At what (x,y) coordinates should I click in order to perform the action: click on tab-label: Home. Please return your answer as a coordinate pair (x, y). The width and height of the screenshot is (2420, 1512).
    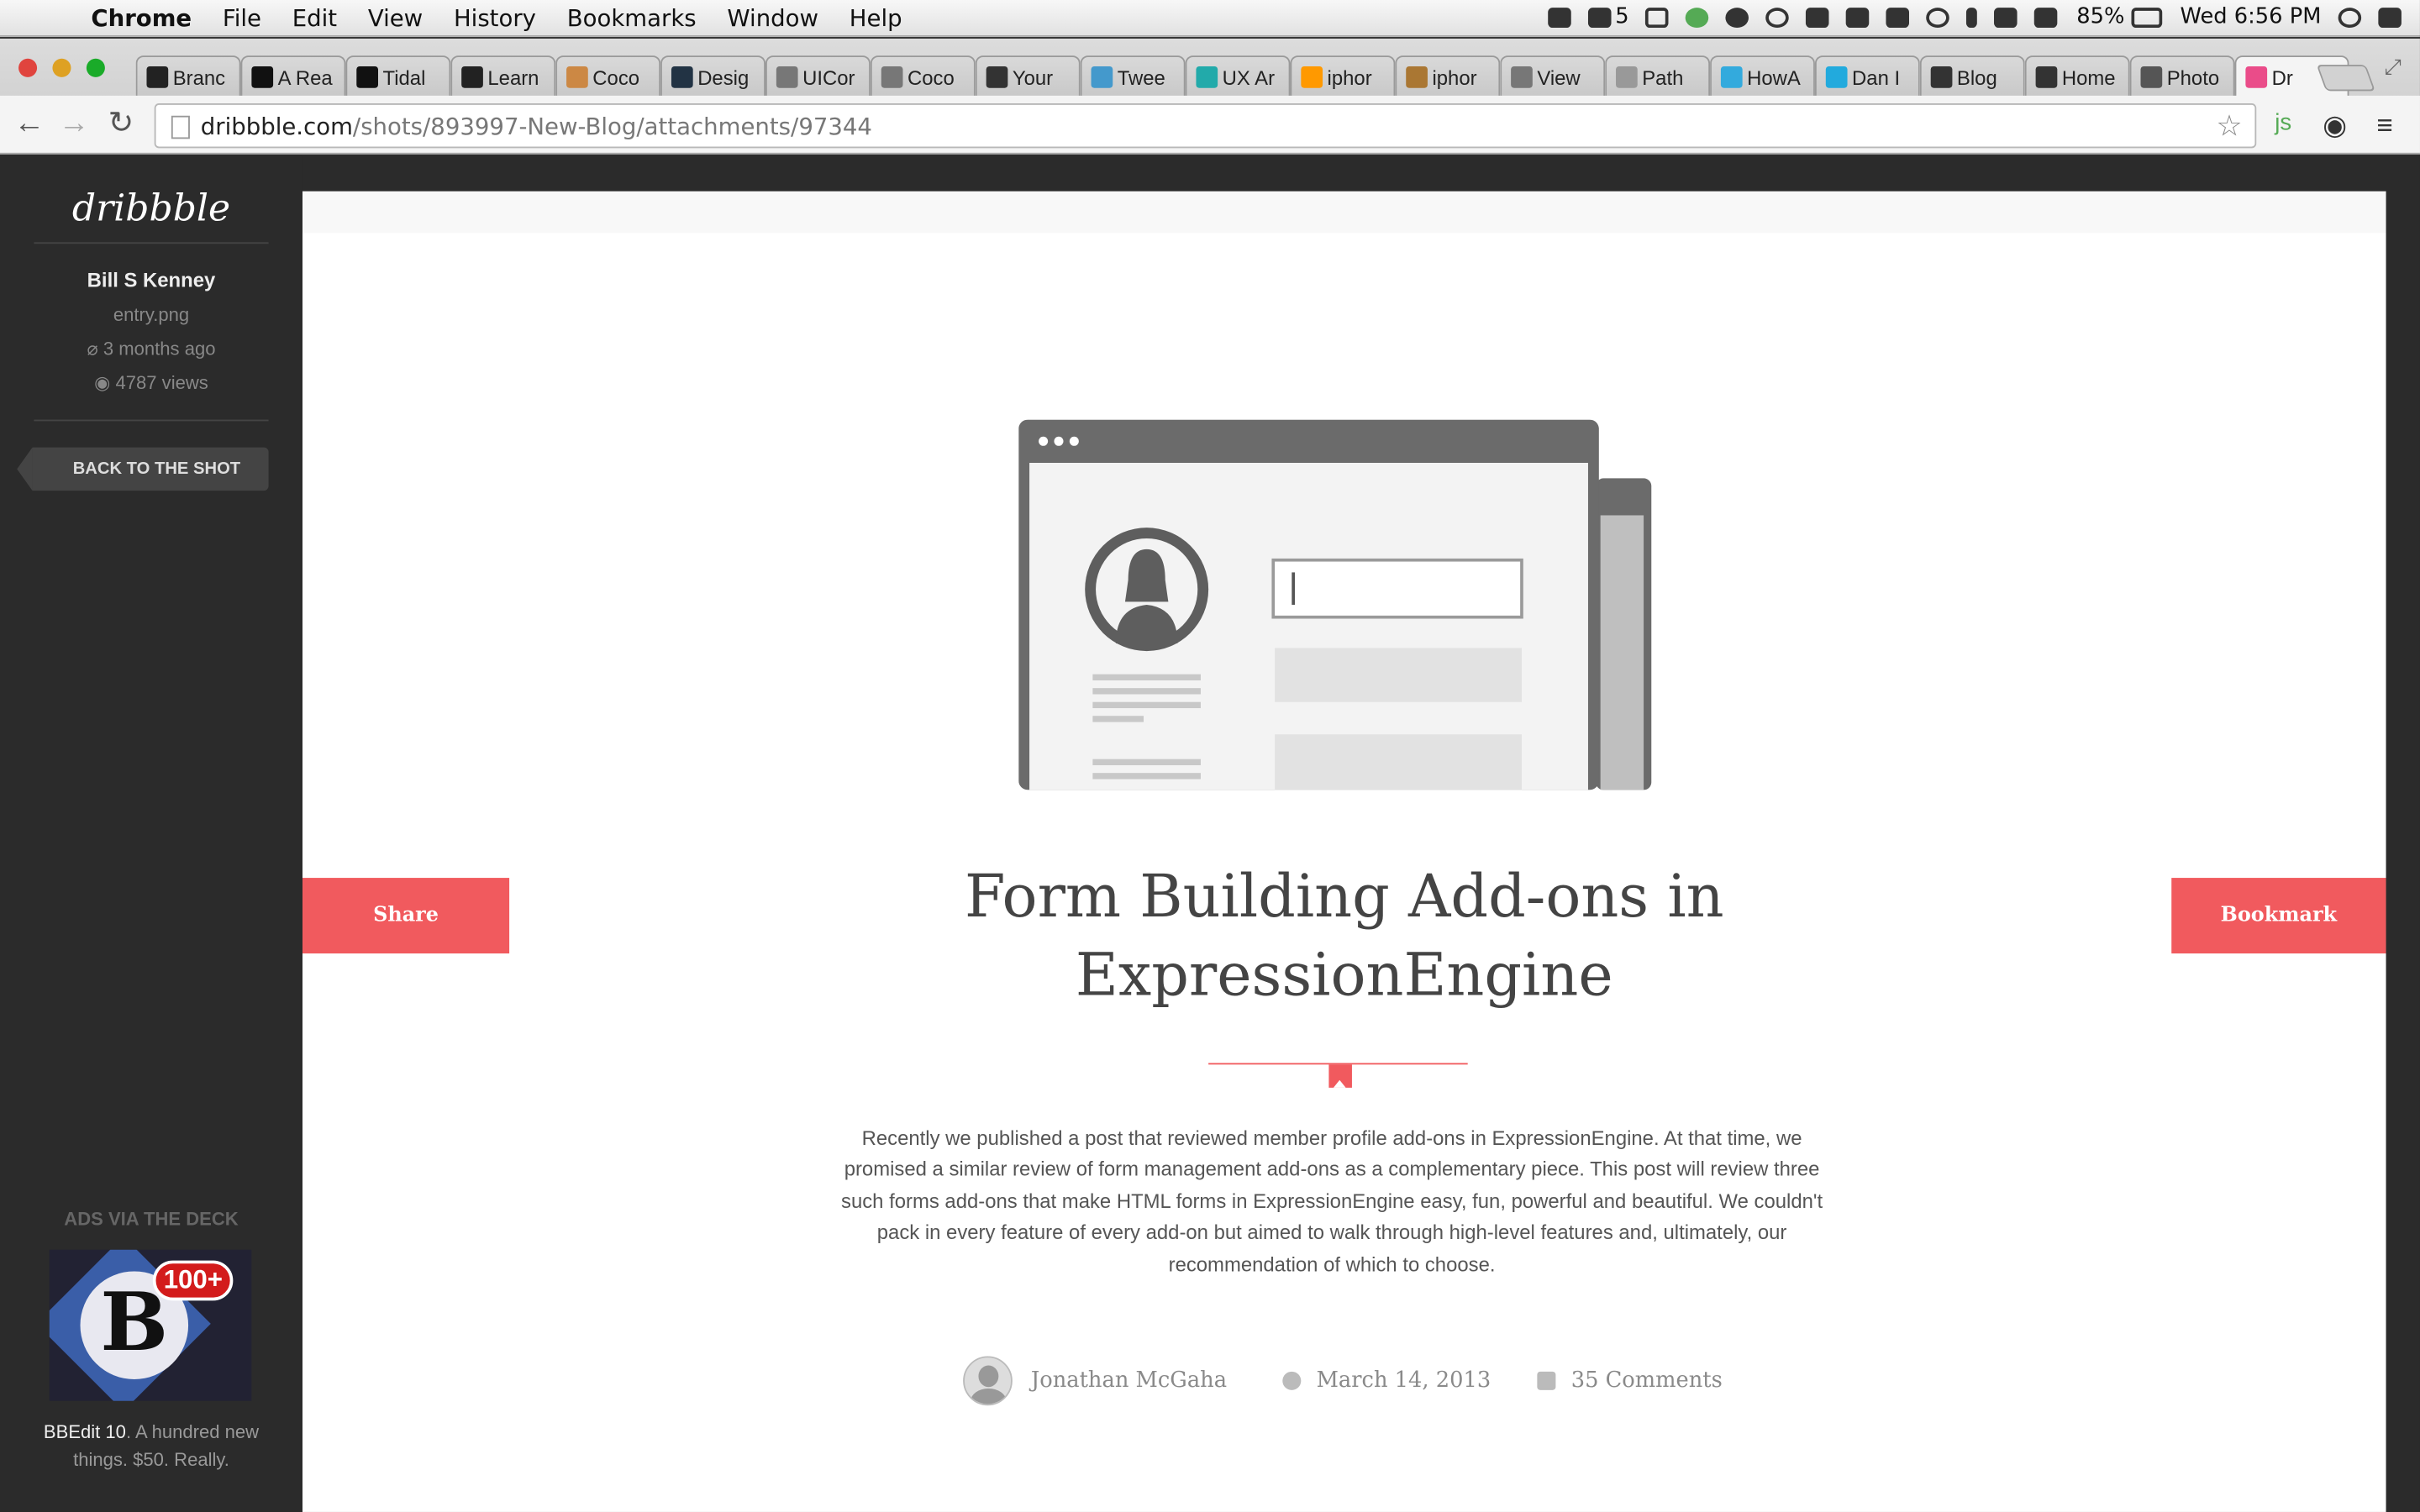
    Looking at the image, I should click on (2088, 77).